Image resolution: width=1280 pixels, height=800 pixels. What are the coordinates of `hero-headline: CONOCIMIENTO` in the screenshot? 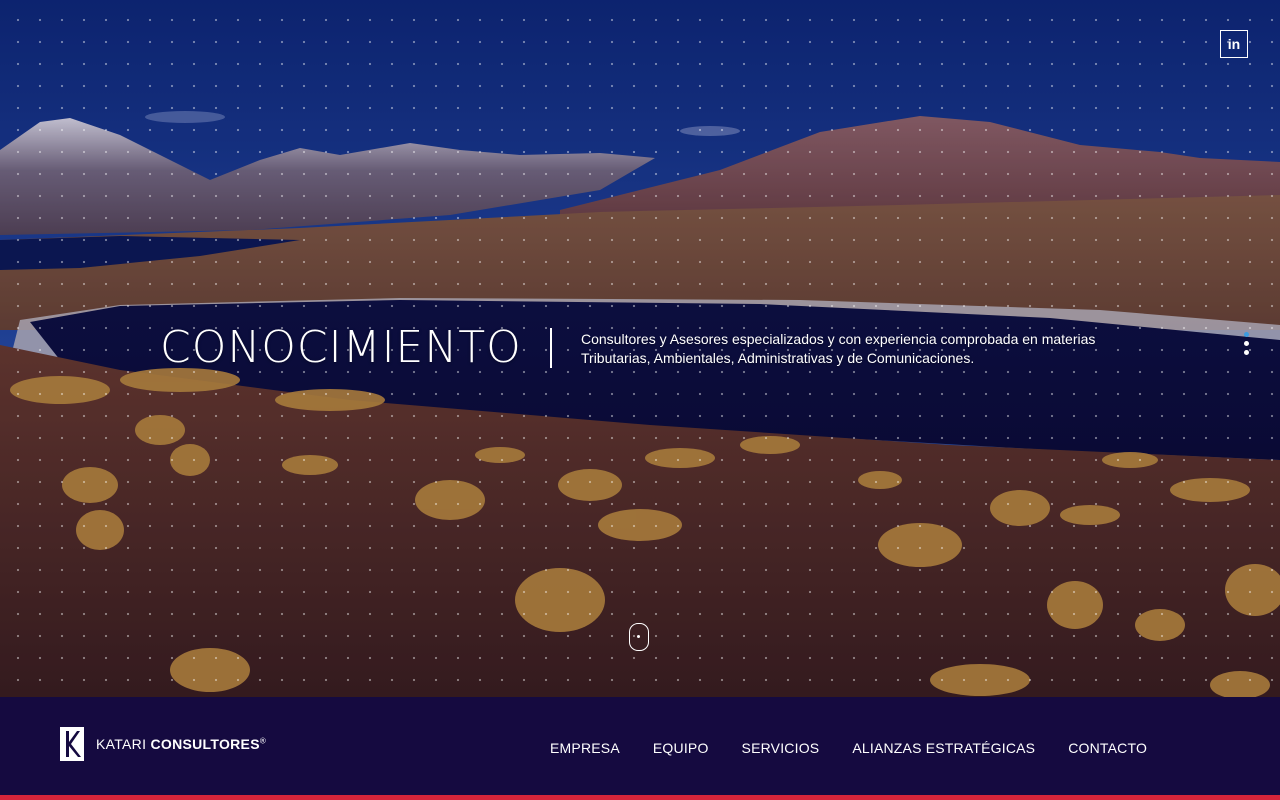 It's located at (341, 347).